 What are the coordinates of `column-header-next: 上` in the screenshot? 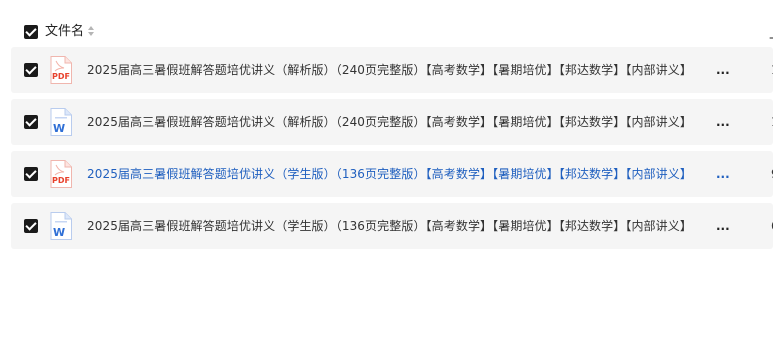 It's located at (771, 32).